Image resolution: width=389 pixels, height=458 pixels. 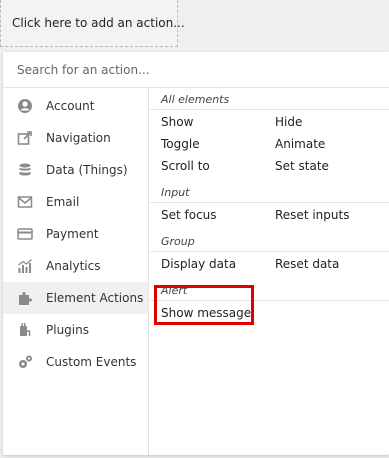 I want to click on sidebar-item-label: Data (Things), so click(x=87, y=170).